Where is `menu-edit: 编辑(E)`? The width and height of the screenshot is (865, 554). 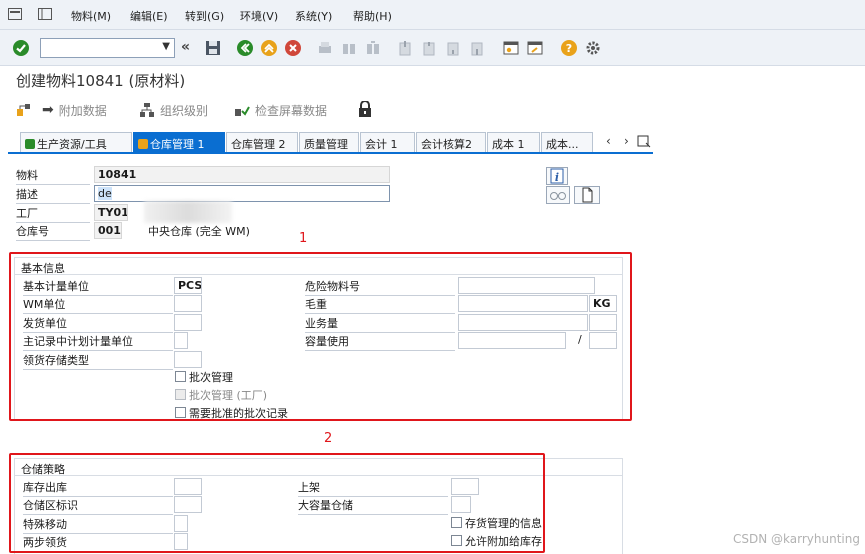 menu-edit: 编辑(E) is located at coordinates (149, 16).